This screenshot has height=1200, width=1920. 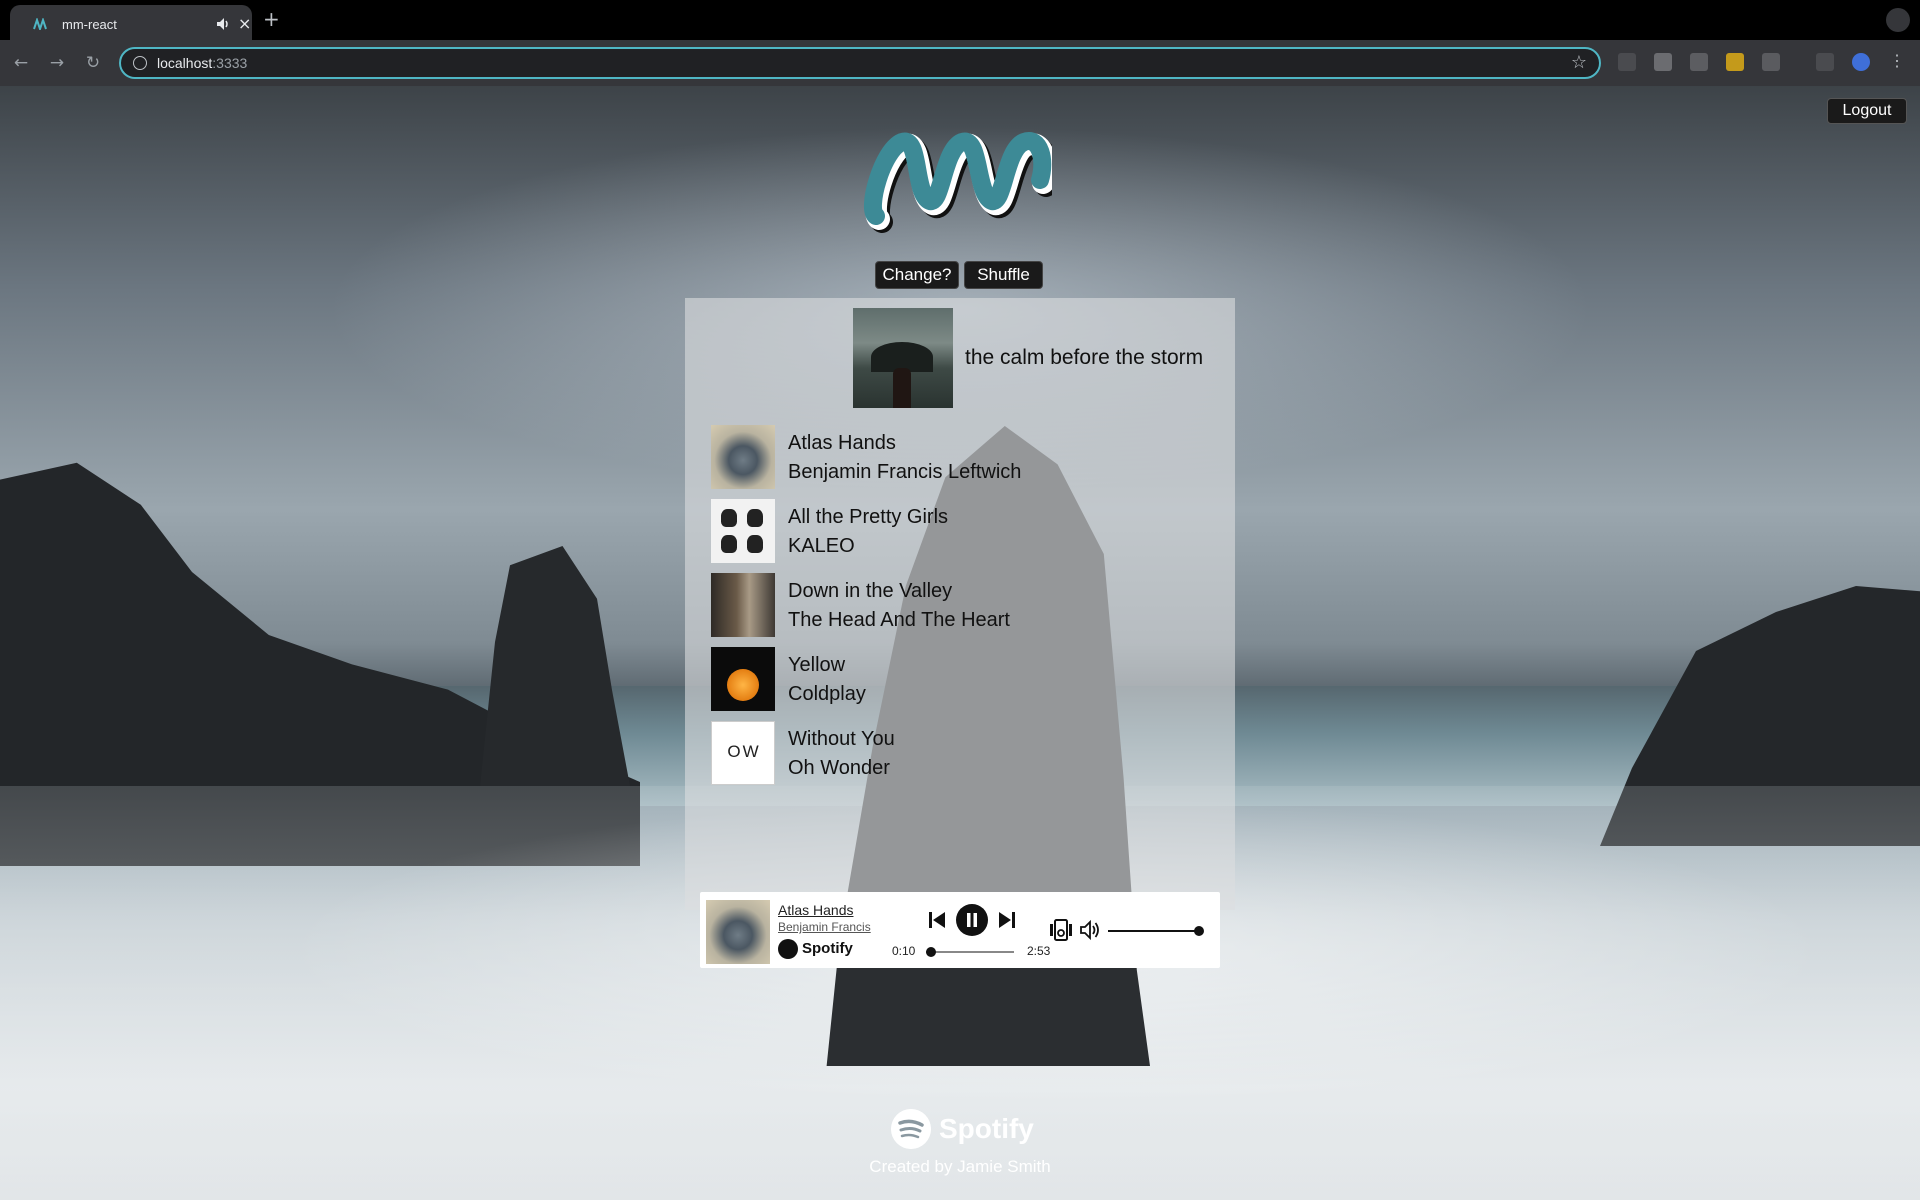 What do you see at coordinates (1090, 930) in the screenshot?
I see `volume-icon` at bounding box center [1090, 930].